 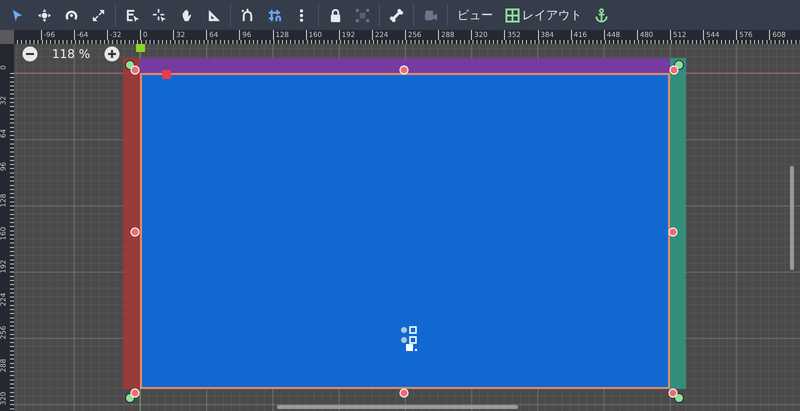 I want to click on layout-menu: レイアウト, so click(x=543, y=15).